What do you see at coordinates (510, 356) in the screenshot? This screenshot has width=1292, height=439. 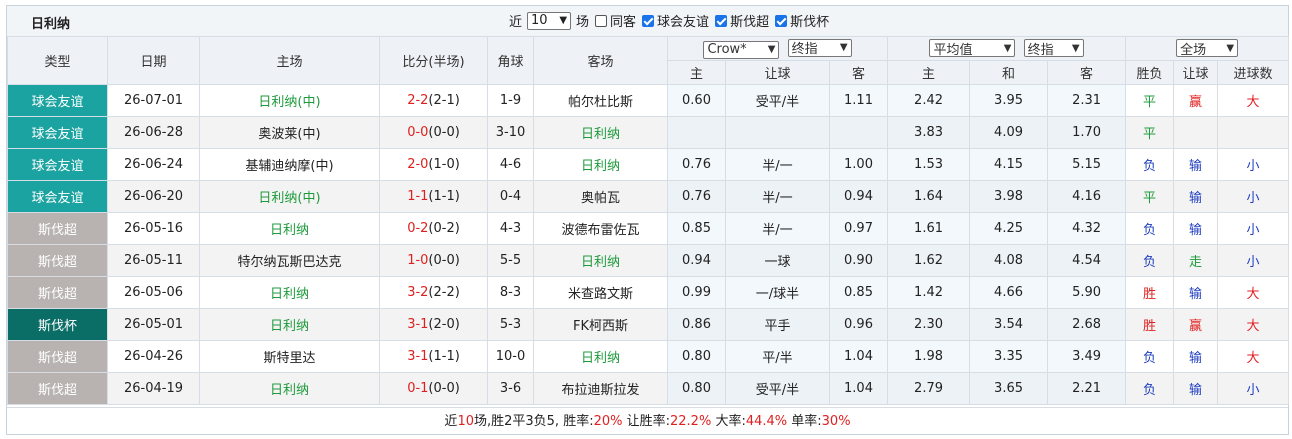 I see `corners-cell: 10-0` at bounding box center [510, 356].